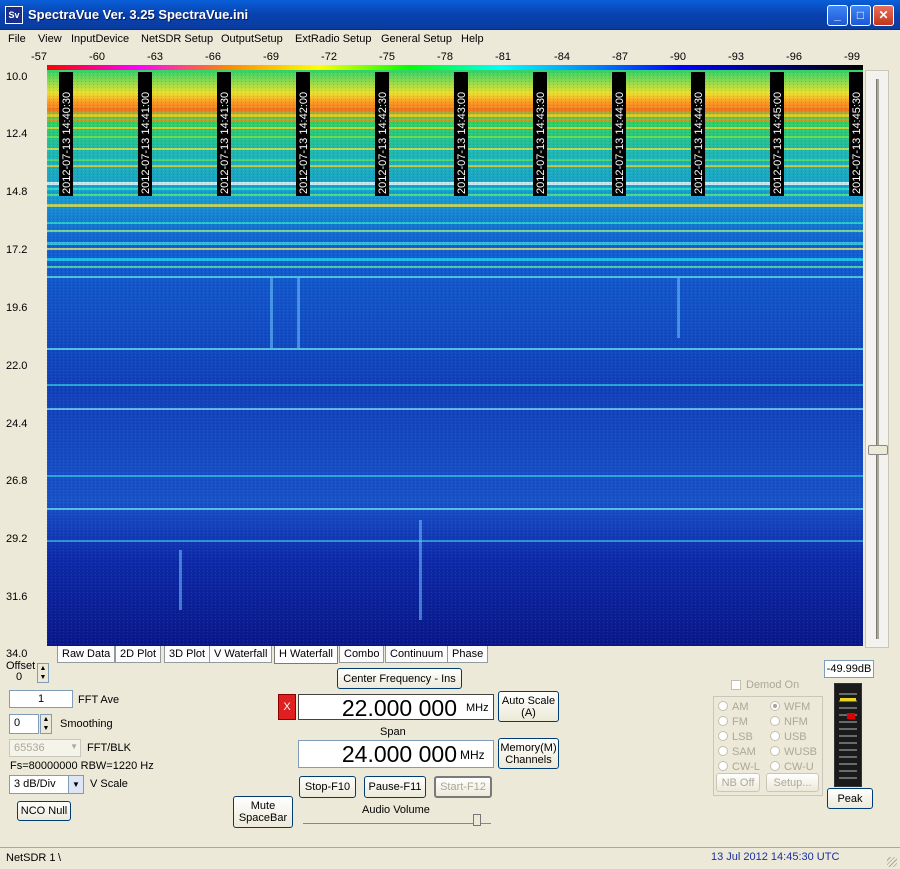 The width and height of the screenshot is (900, 869). What do you see at coordinates (417, 654) in the screenshot?
I see `tab-continuum: Continuum` at bounding box center [417, 654].